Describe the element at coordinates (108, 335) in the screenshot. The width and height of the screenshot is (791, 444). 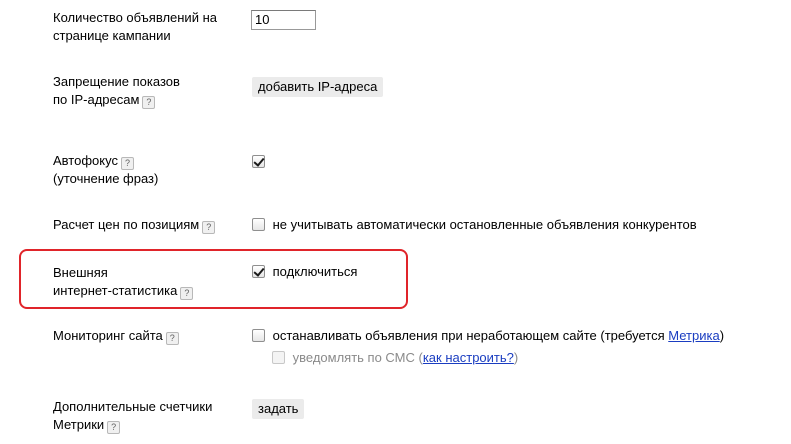
I see `site-monitoring-label-text: Мониторинг сайта` at that location.